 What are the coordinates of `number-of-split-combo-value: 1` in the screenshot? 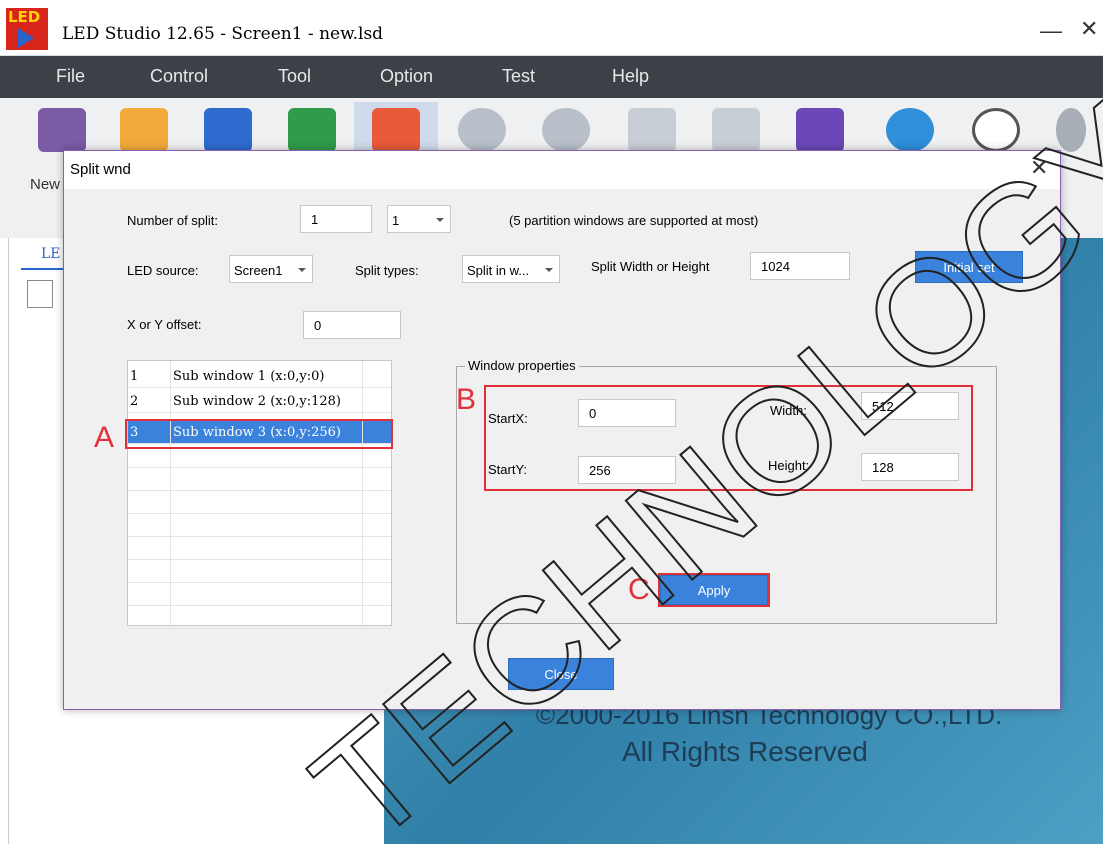 It's located at (396, 220).